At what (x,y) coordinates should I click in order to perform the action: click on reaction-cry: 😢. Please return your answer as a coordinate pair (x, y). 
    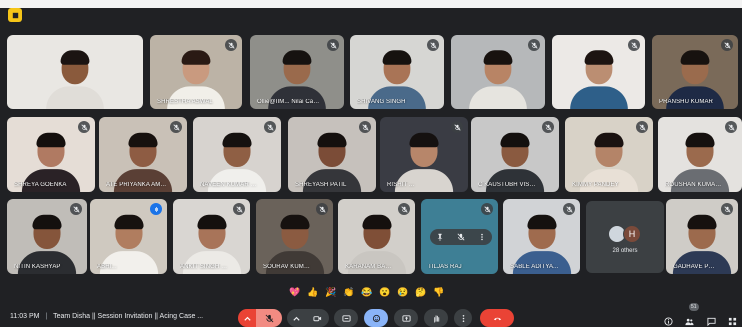
    Looking at the image, I should click on (403, 292).